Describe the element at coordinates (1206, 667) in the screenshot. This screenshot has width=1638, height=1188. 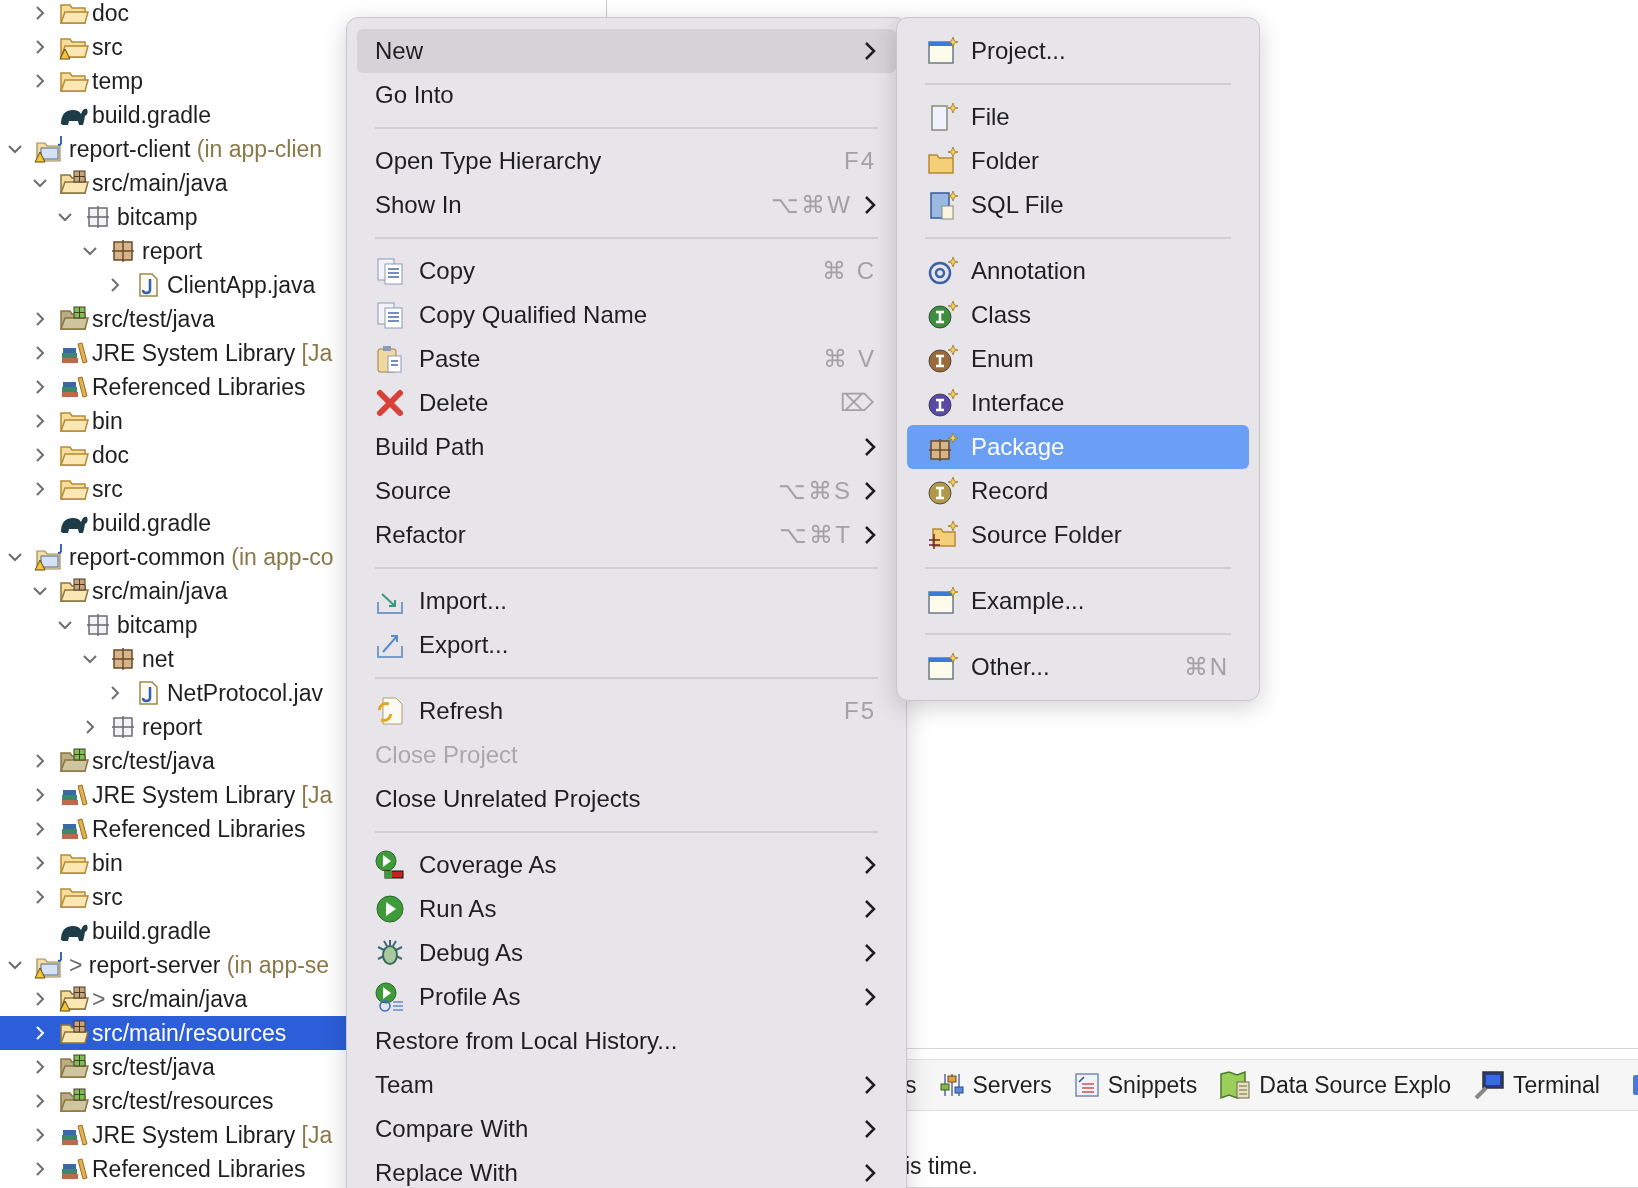
I see `shortcut-label: ⌘N` at that location.